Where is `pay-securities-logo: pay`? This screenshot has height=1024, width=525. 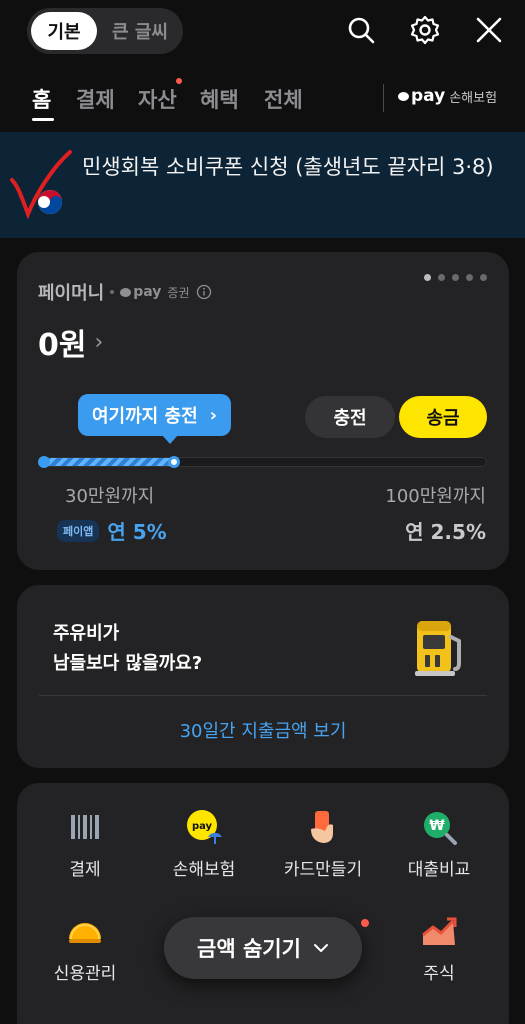 pay-securities-logo: pay is located at coordinates (140, 292).